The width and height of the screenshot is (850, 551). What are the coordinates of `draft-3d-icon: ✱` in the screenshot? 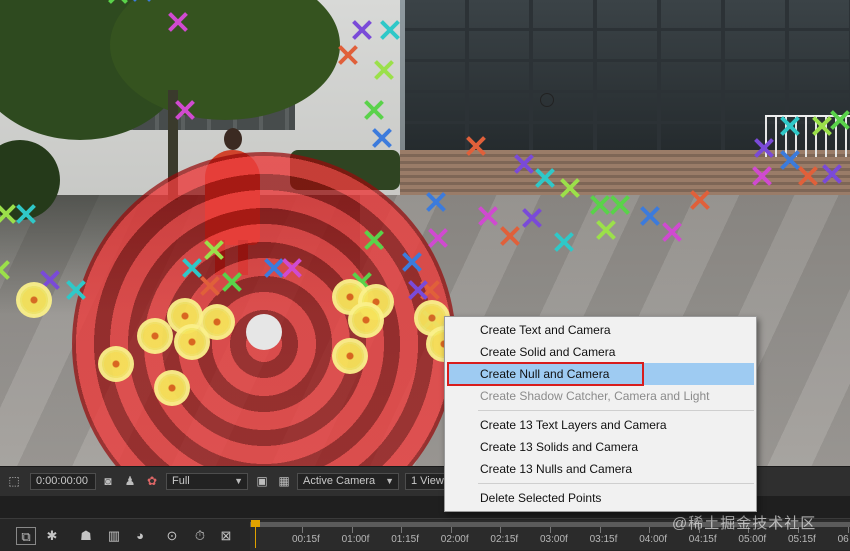 It's located at (52, 536).